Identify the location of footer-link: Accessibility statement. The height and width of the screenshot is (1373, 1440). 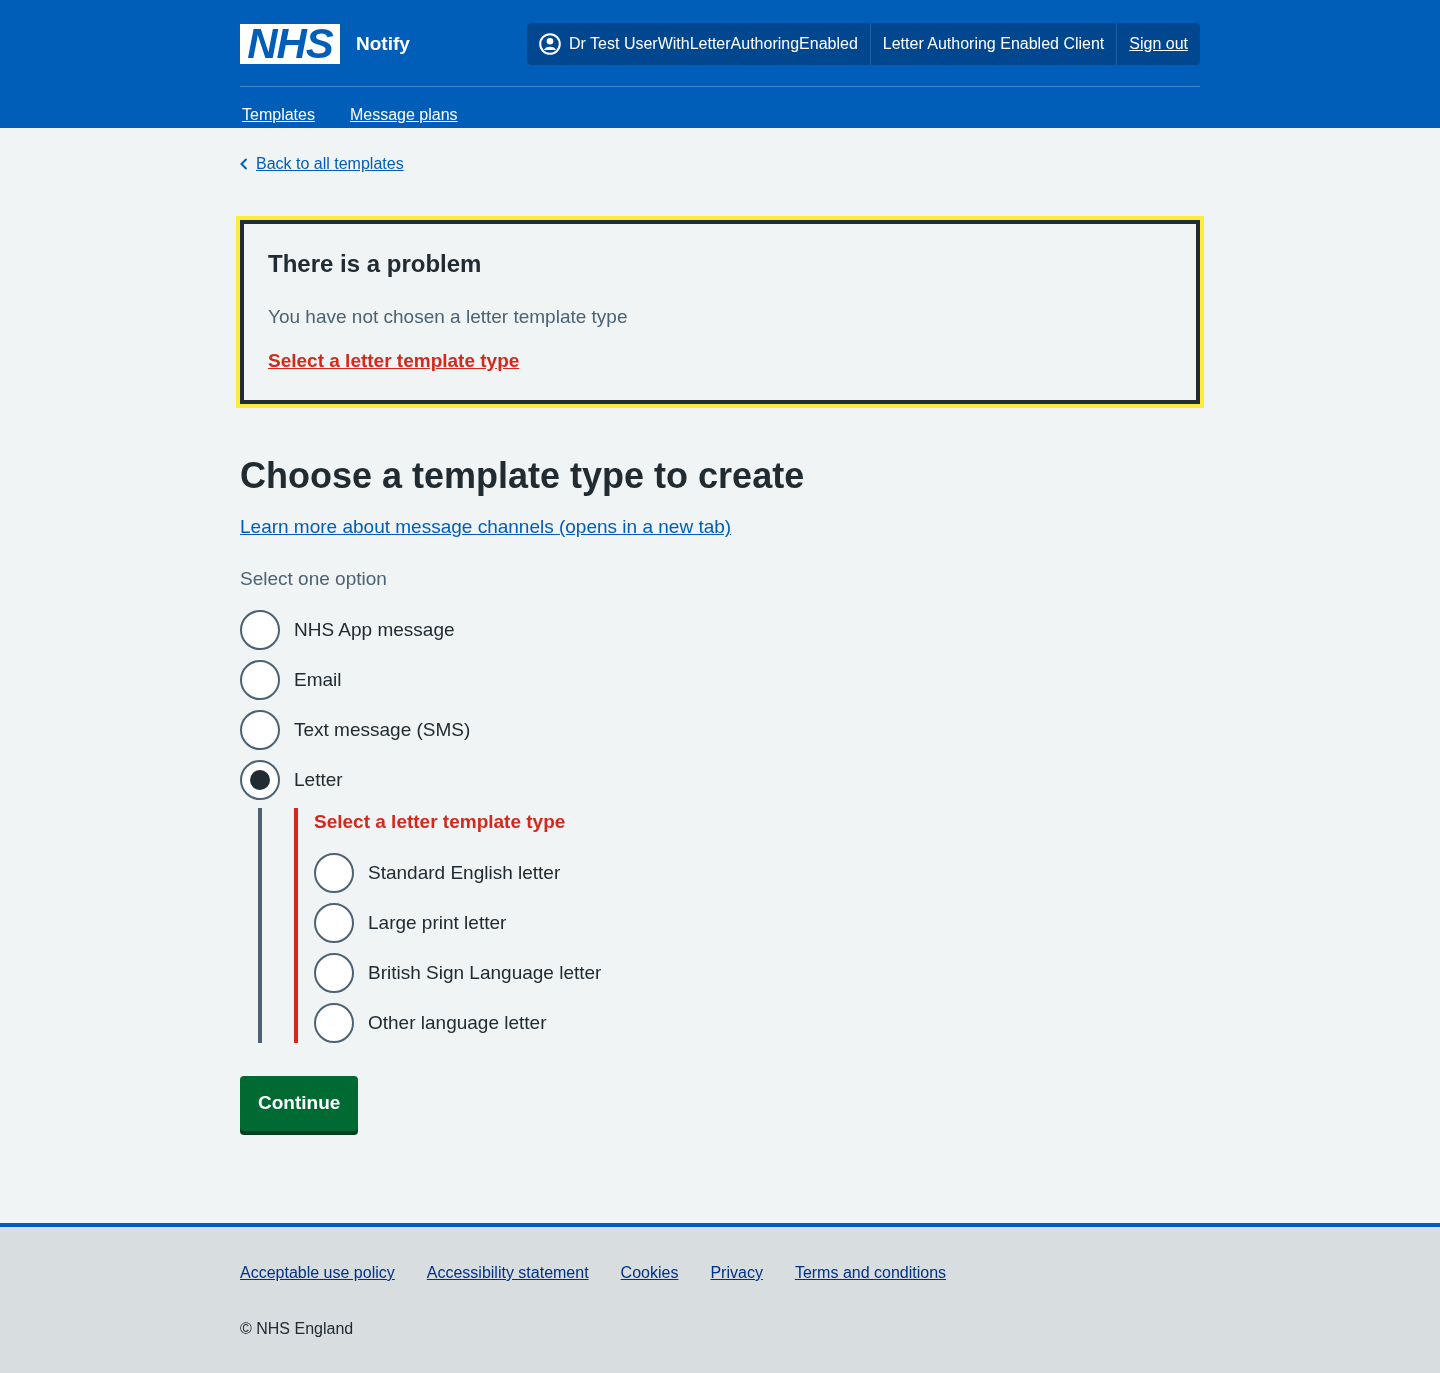
(507, 1273).